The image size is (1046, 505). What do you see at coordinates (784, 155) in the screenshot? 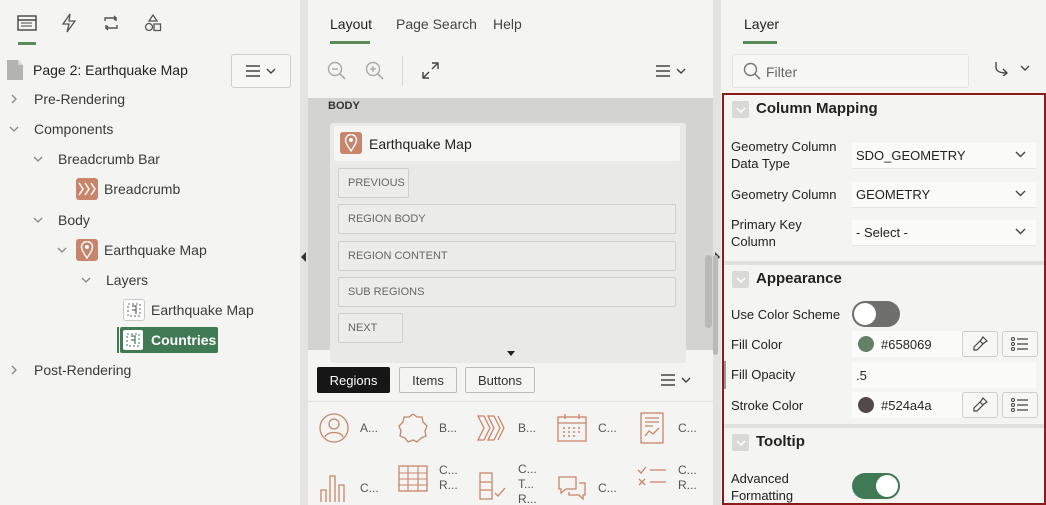
I see `geometry-type-label: Geometry Column Data Type` at bounding box center [784, 155].